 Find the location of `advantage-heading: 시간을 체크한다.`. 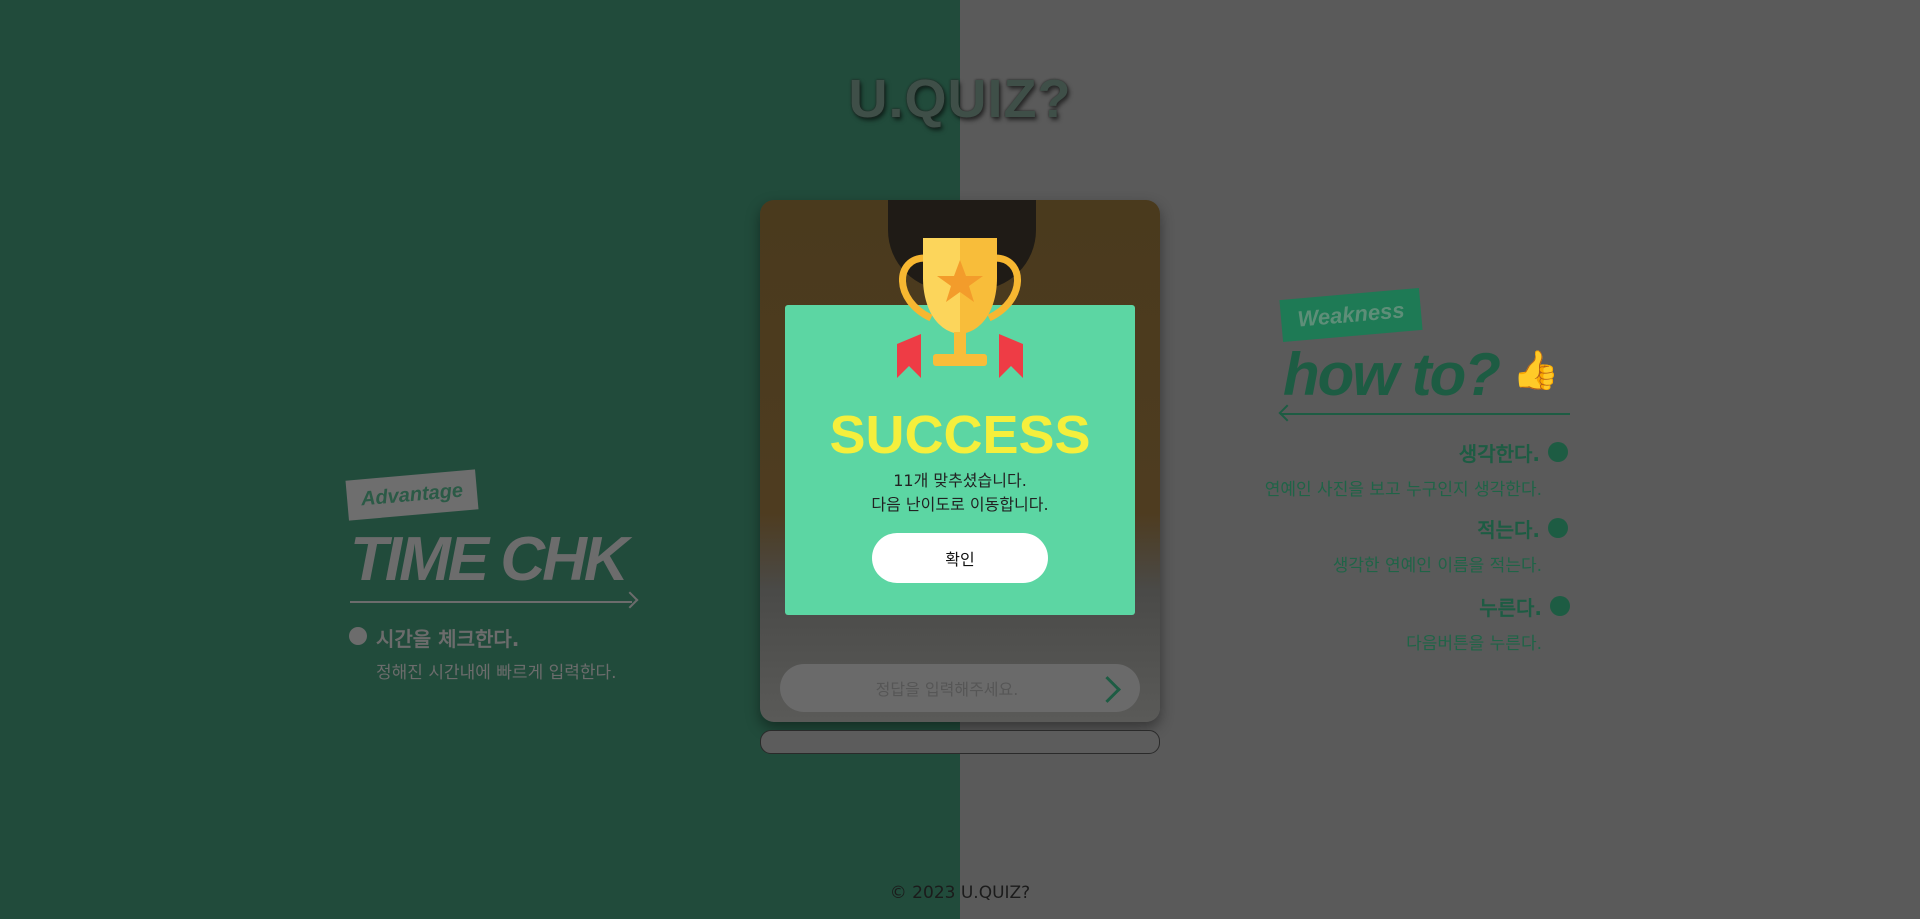

advantage-heading: 시간을 체크한다. is located at coordinates (448, 639).